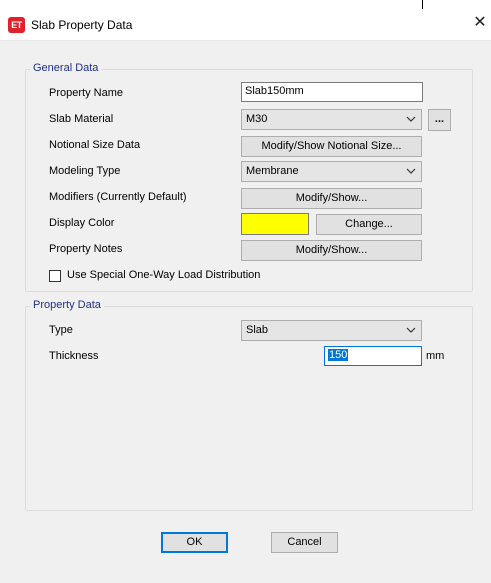 This screenshot has width=491, height=583. I want to click on one-way-load-checkbox, so click(55, 276).